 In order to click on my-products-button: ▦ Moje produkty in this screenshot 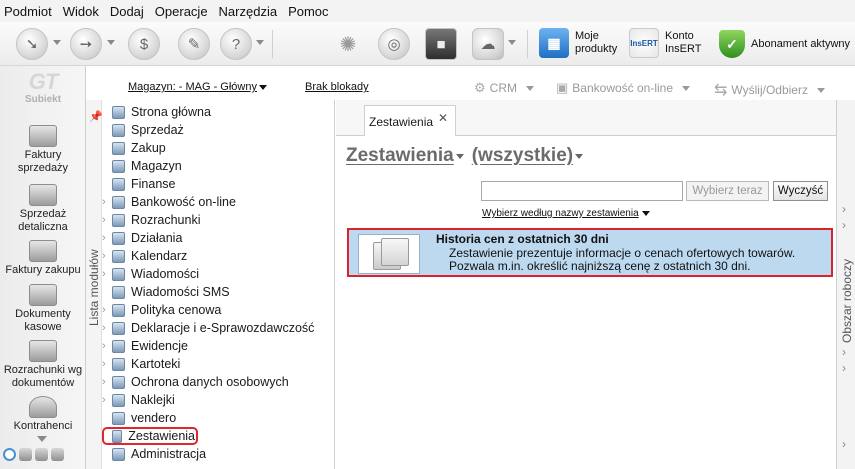, I will do `click(578, 43)`.